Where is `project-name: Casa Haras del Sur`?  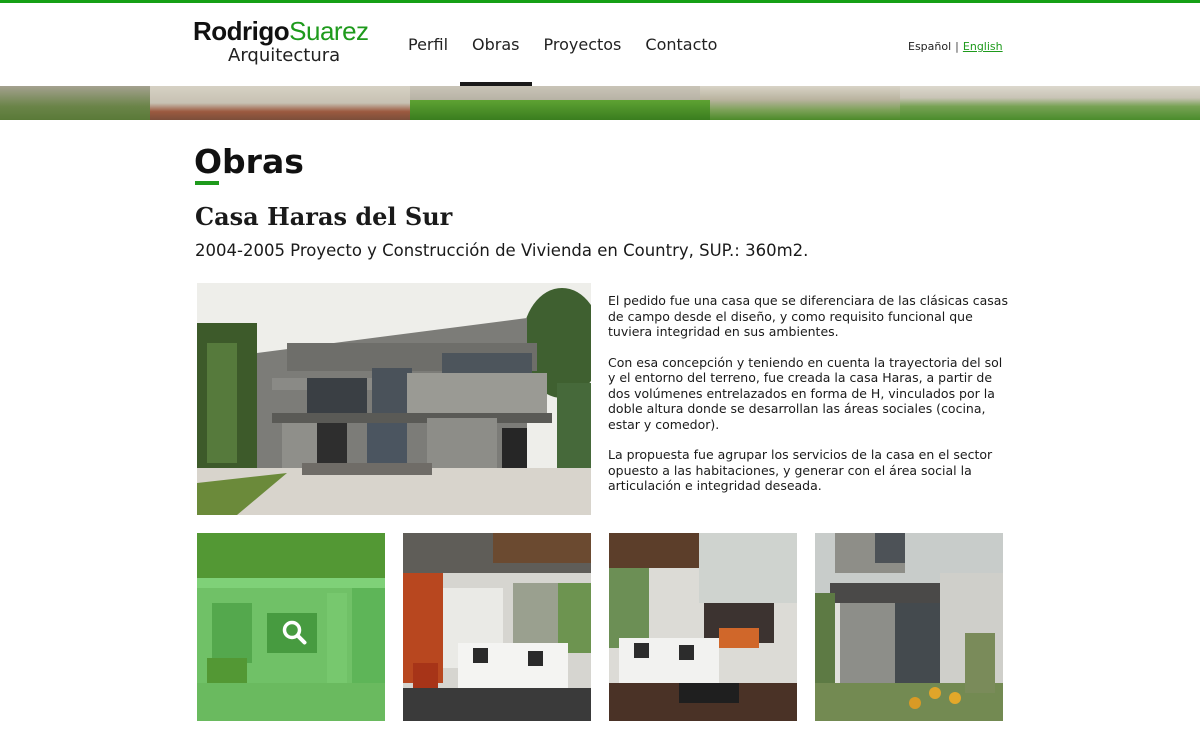
project-name: Casa Haras del Sur is located at coordinates (324, 216).